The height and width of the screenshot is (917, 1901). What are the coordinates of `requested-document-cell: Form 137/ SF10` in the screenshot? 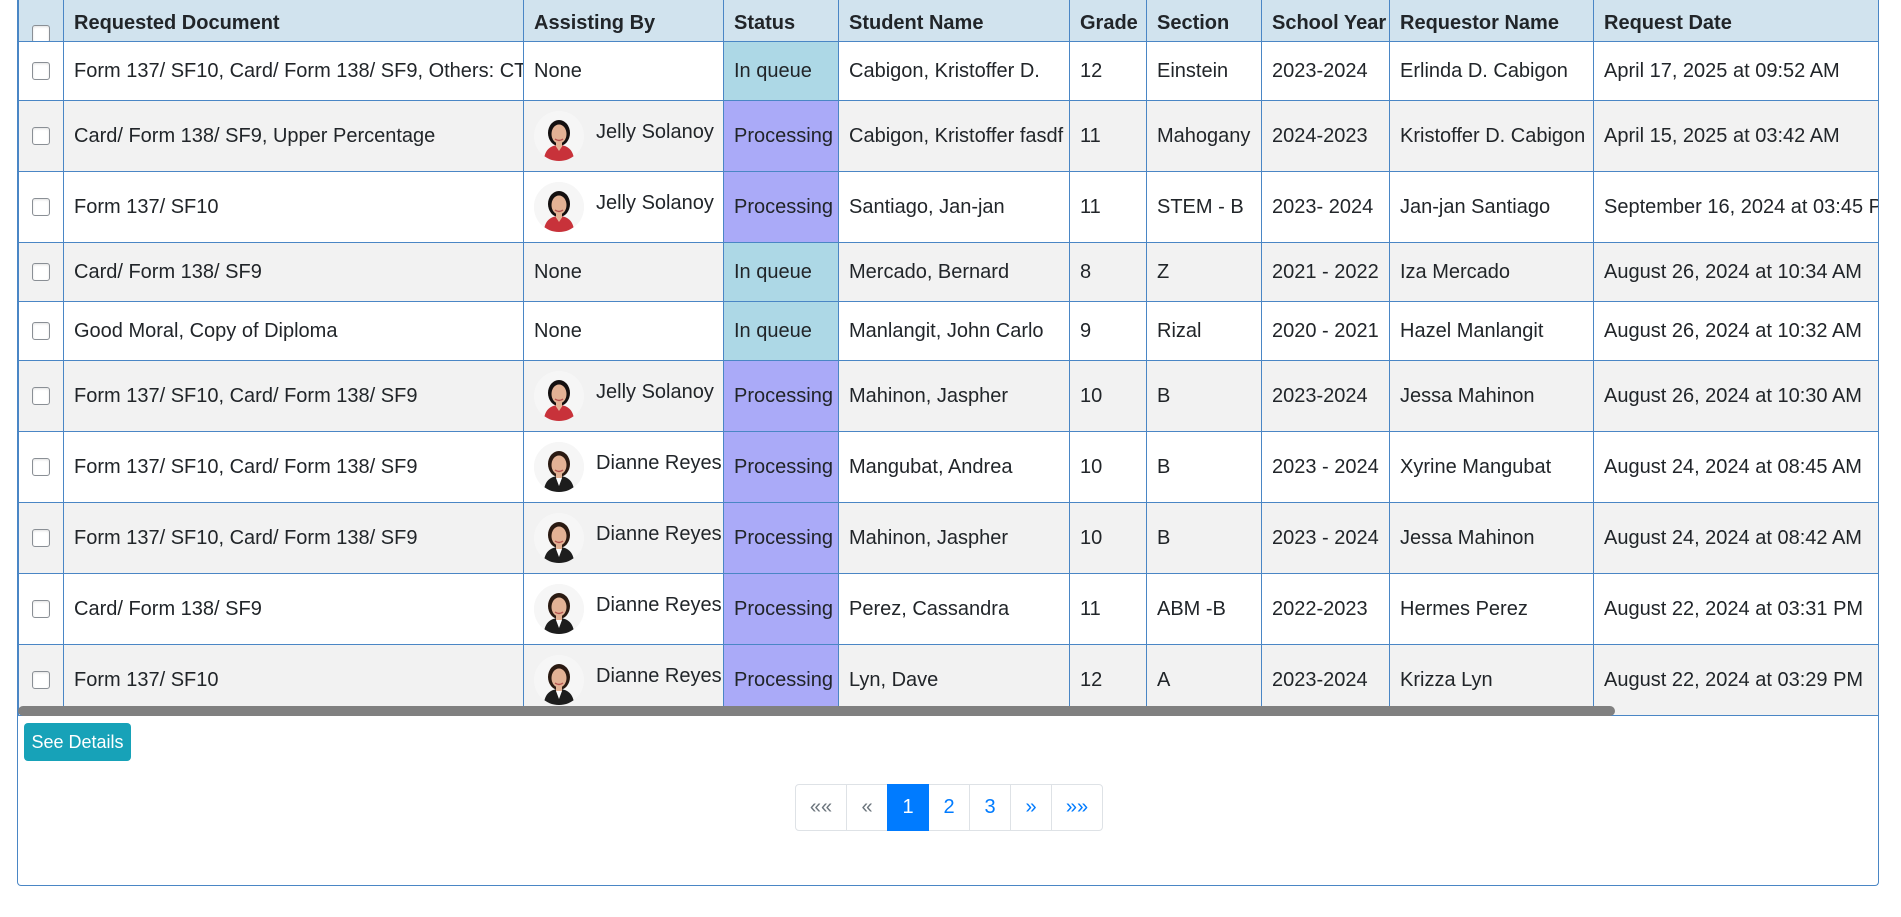 It's located at (293, 680).